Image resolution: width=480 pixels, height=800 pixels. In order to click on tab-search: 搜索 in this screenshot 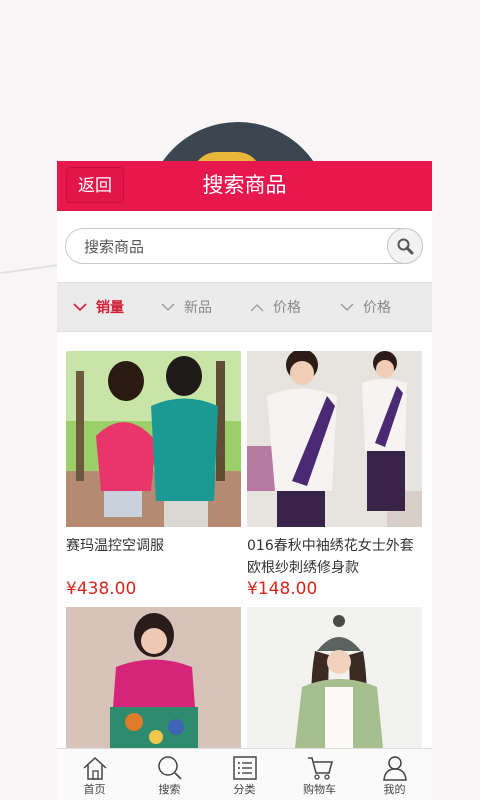, I will do `click(169, 774)`.